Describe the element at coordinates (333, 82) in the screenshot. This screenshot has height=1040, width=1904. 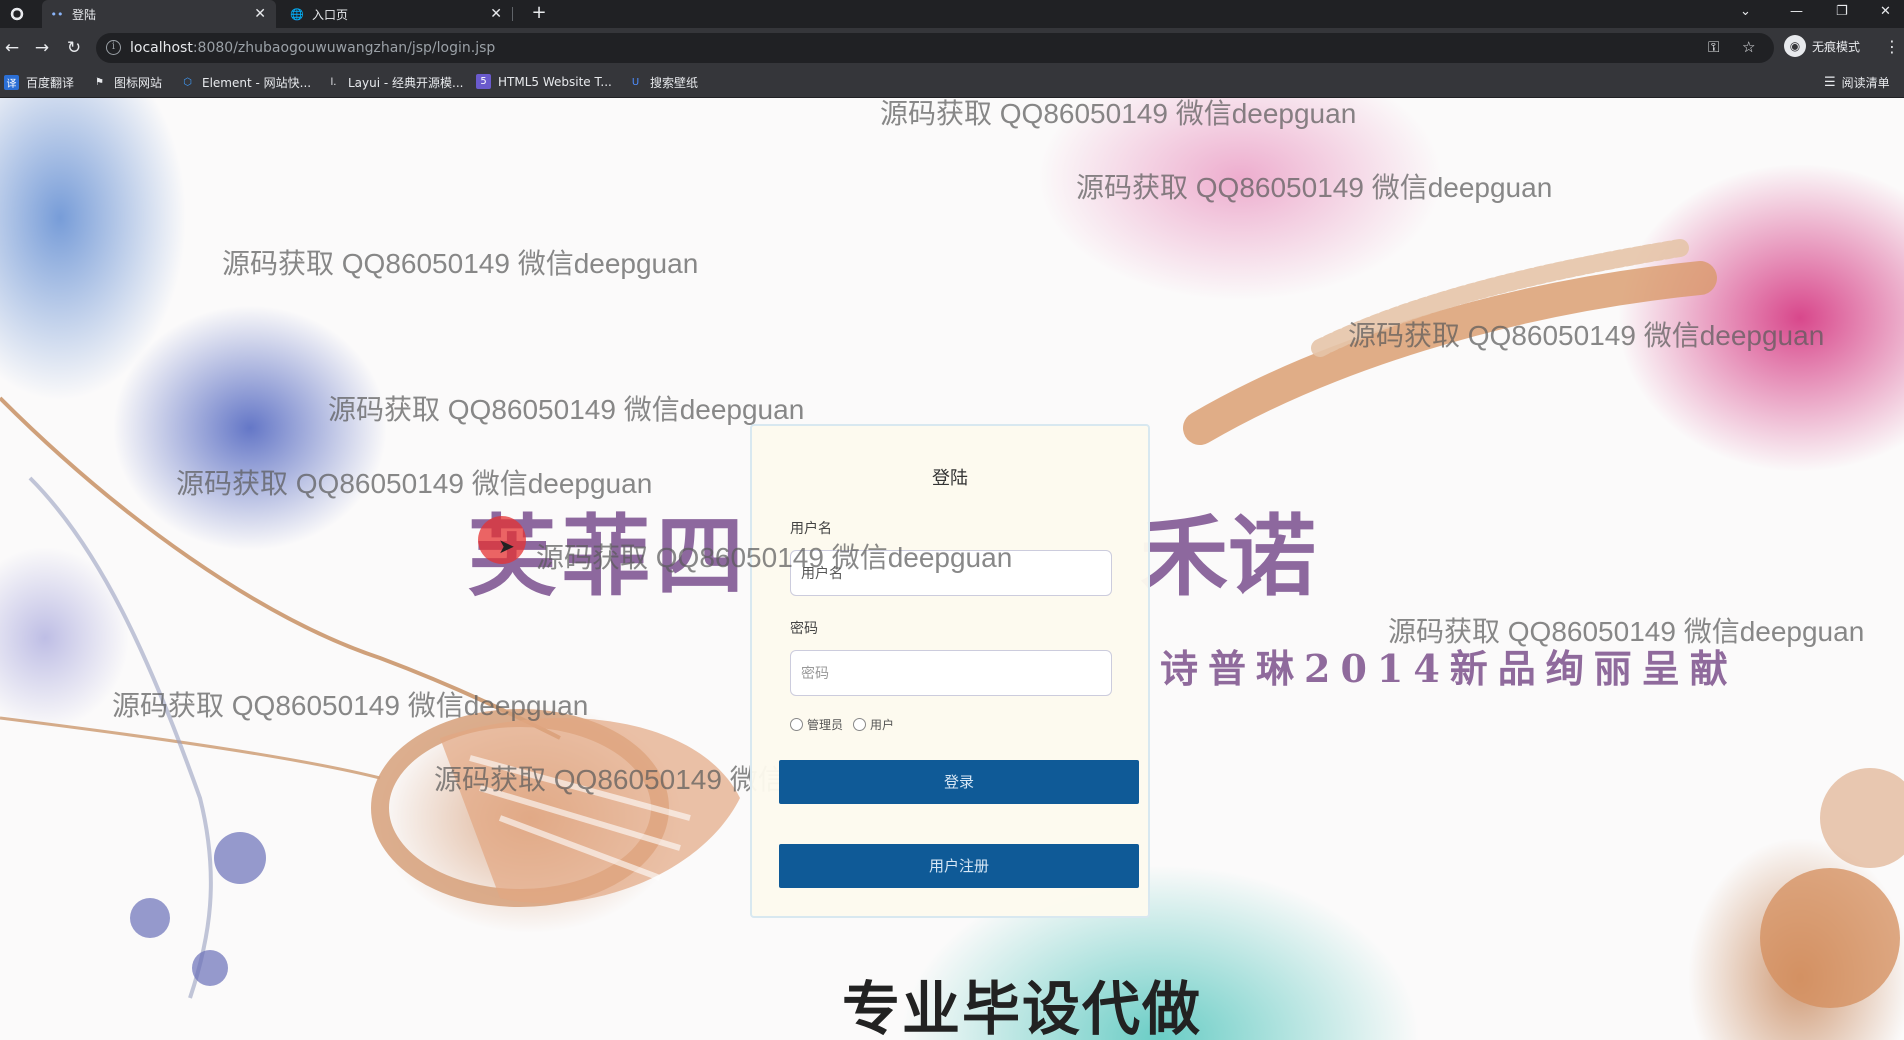
I see `layui-icon: l.` at that location.